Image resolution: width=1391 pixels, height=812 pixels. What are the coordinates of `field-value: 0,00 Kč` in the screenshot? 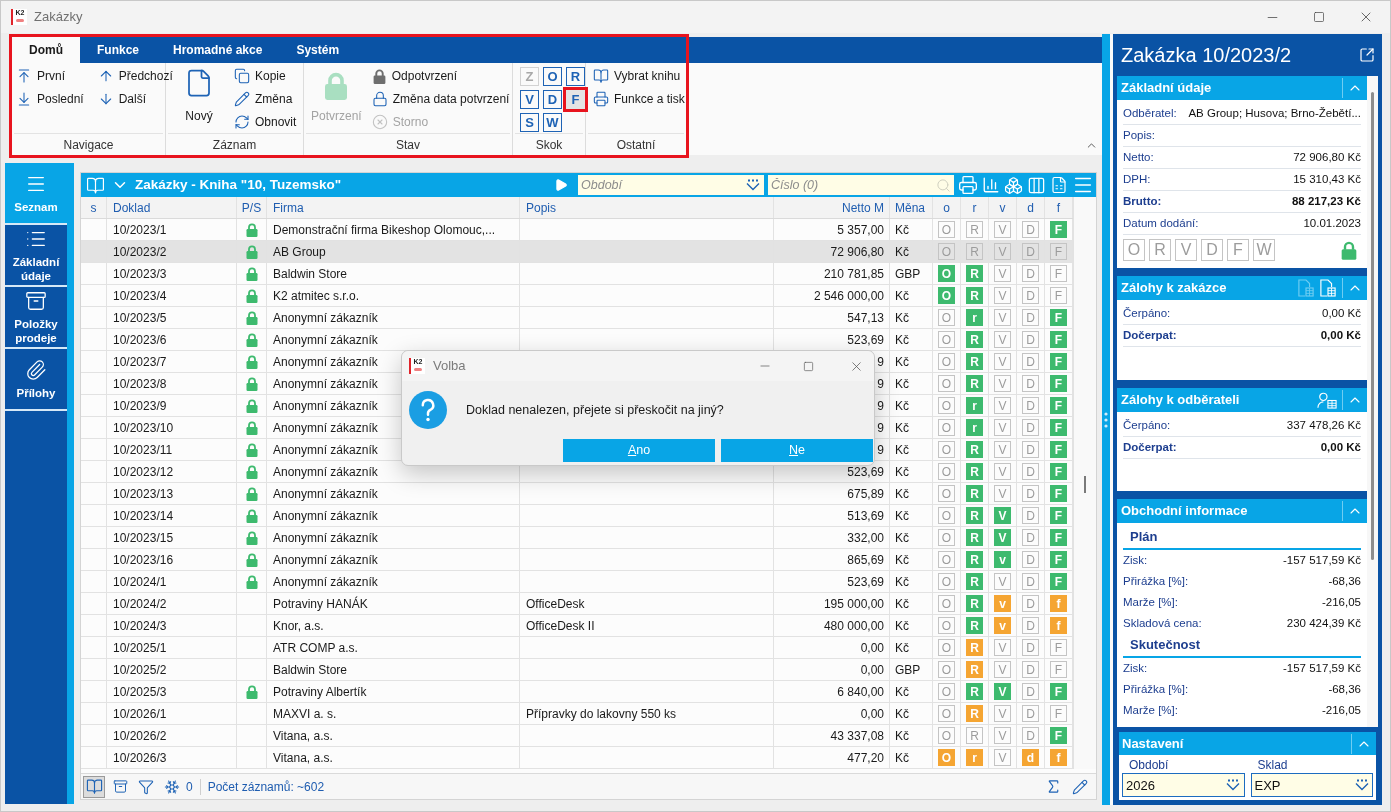 It's located at (1340, 335).